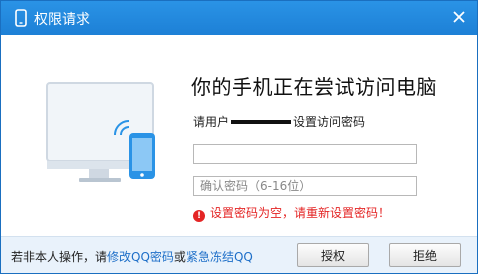 The width and height of the screenshot is (478, 274). Describe the element at coordinates (179, 257) in the screenshot. I see `footer-or: 或` at that location.